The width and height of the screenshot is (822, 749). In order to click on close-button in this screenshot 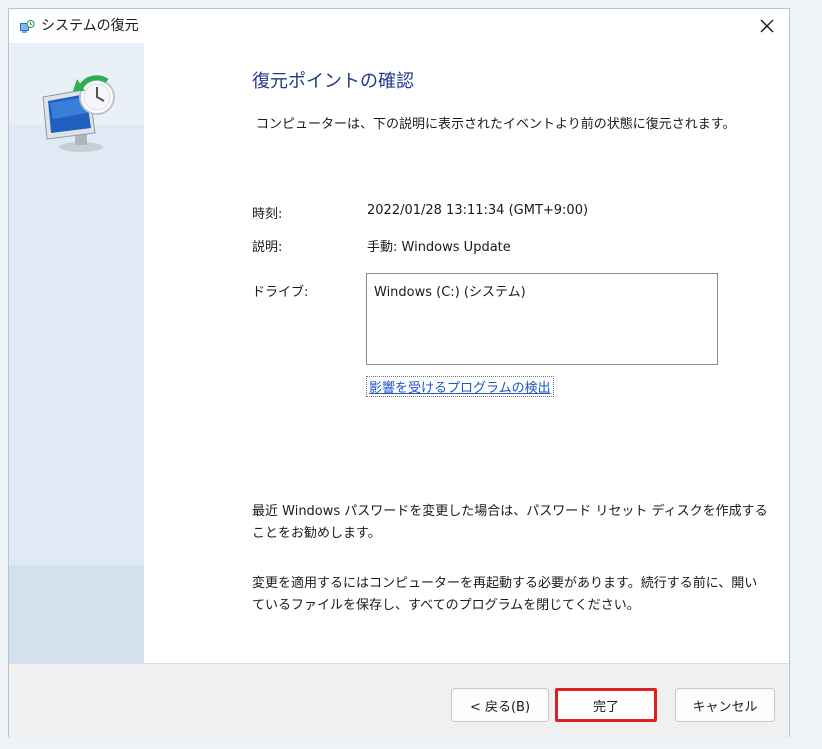, I will do `click(767, 26)`.